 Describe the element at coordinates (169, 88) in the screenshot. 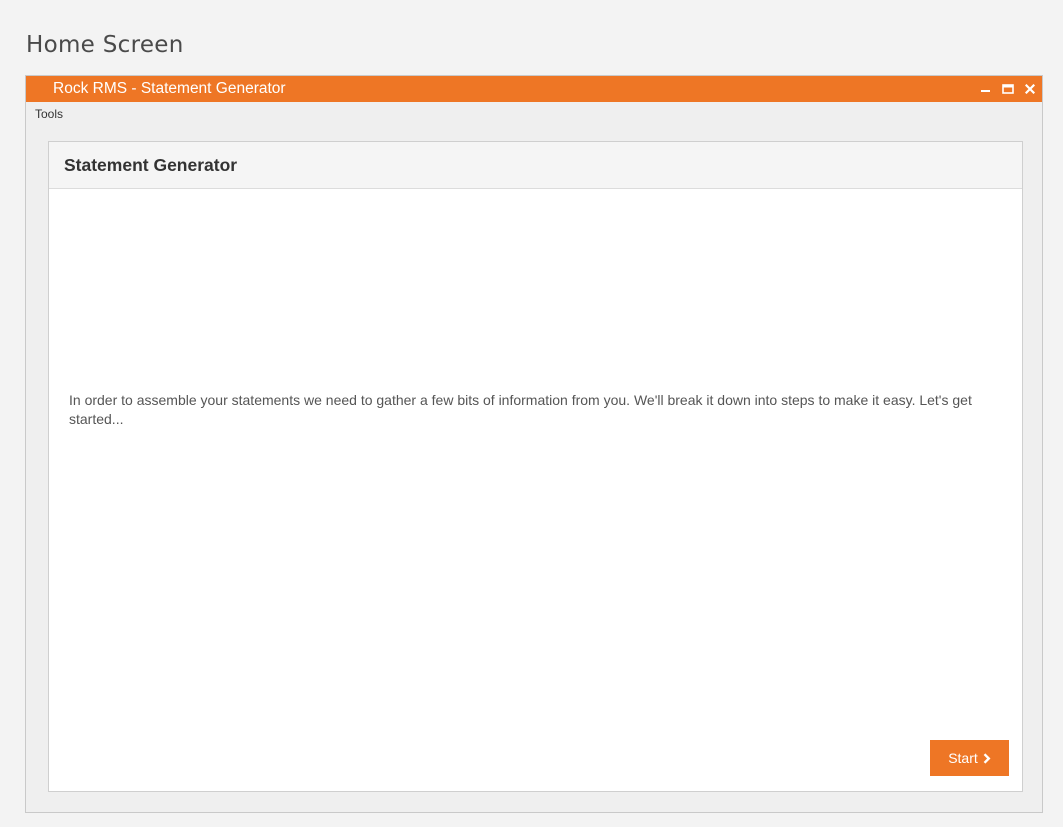

I see `window-title: Rock RMS - Statement Generator` at that location.